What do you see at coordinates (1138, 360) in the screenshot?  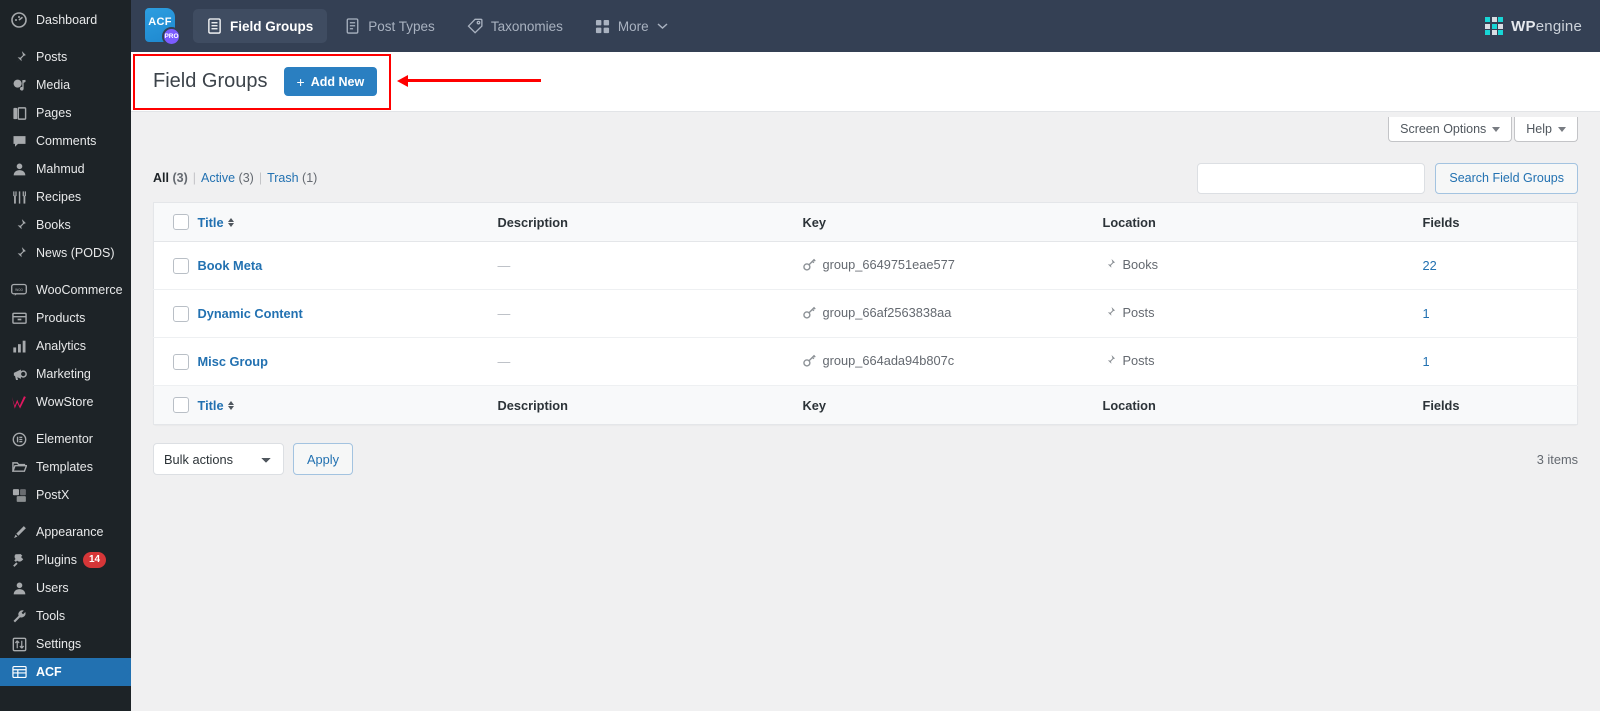 I see `row-location-text: Posts` at bounding box center [1138, 360].